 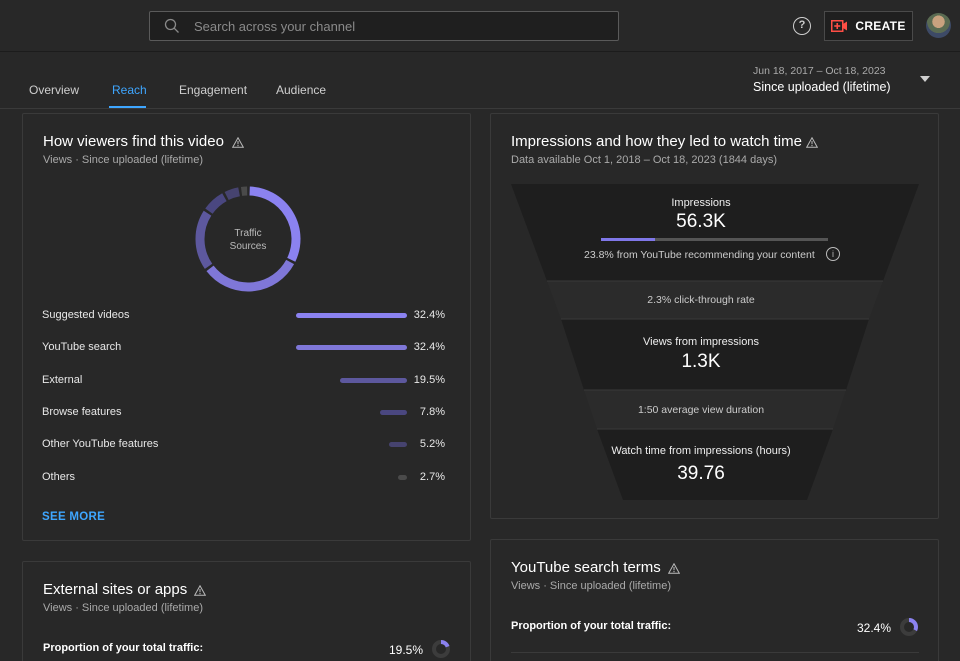 What do you see at coordinates (701, 451) in the screenshot?
I see `watch-time-label: Watch time from impressions (hours)` at bounding box center [701, 451].